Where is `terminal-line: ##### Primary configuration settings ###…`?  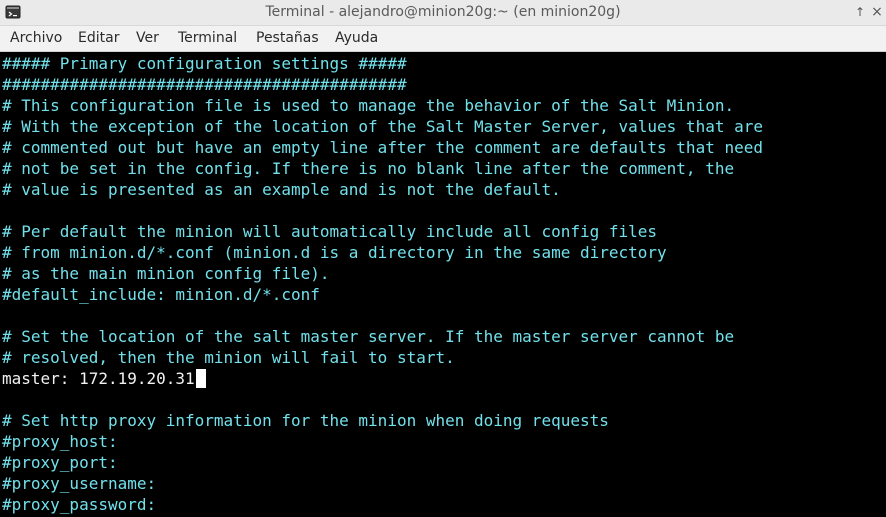
terminal-line: ##### Primary configuration settings ###… is located at coordinates (204, 63).